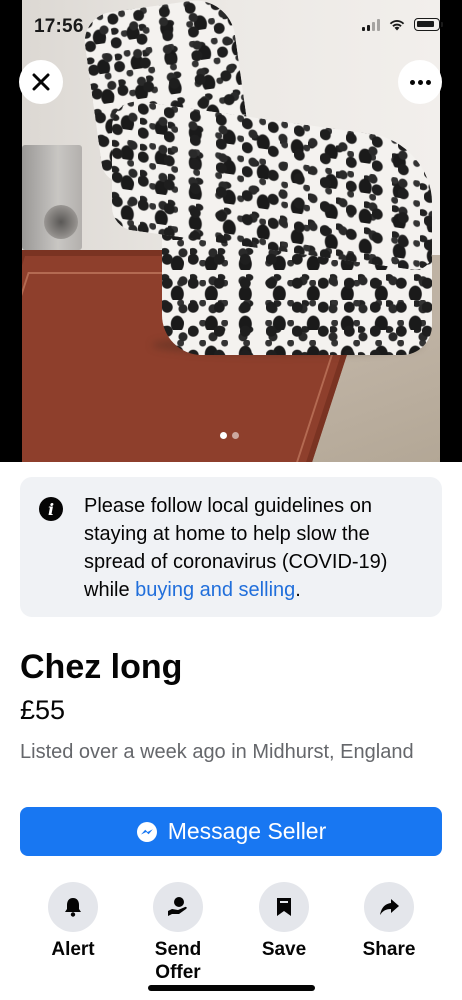  I want to click on battery-icon, so click(428, 24).